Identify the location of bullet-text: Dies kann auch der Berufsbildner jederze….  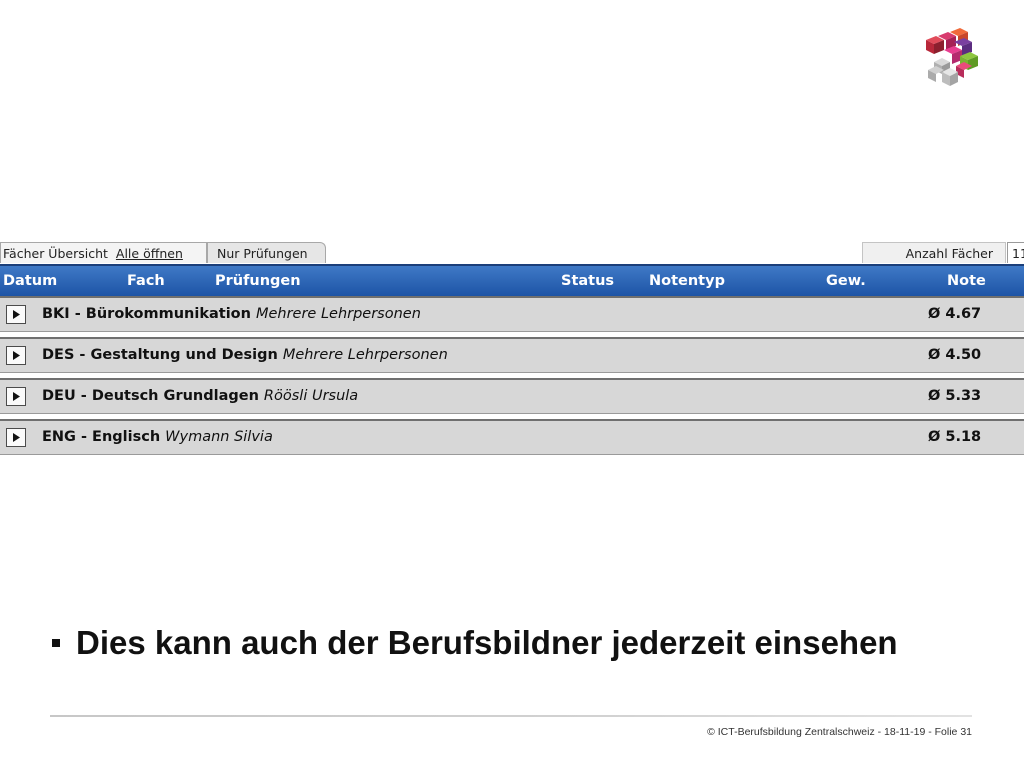
(487, 642).